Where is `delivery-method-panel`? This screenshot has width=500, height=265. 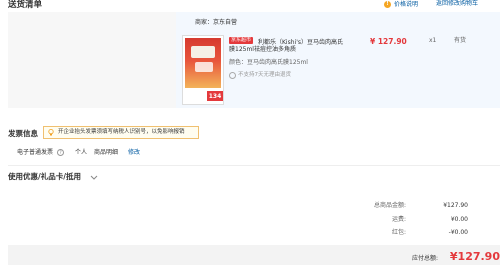
delivery-method-panel is located at coordinates (92, 60).